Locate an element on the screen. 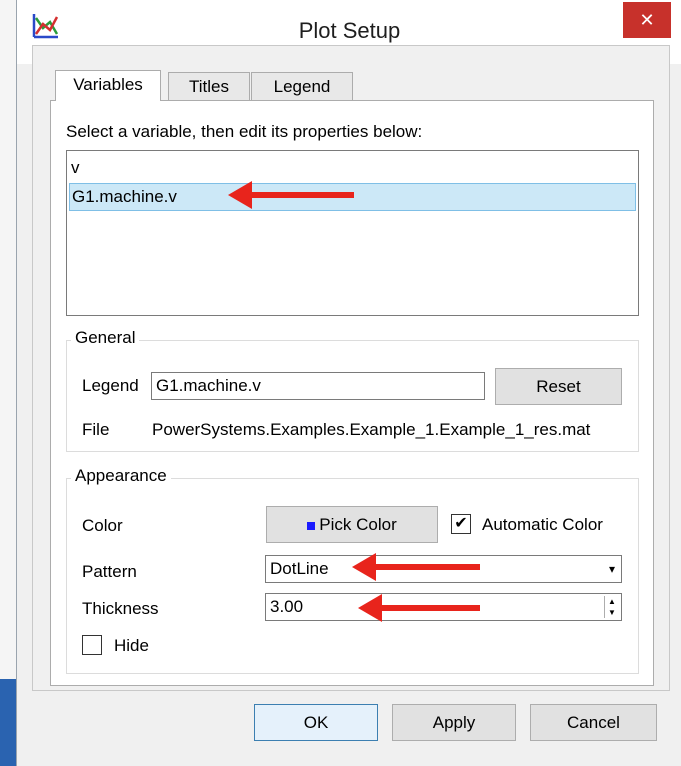 The image size is (681, 766). automatic-color-checkbox: ✔ is located at coordinates (461, 524).